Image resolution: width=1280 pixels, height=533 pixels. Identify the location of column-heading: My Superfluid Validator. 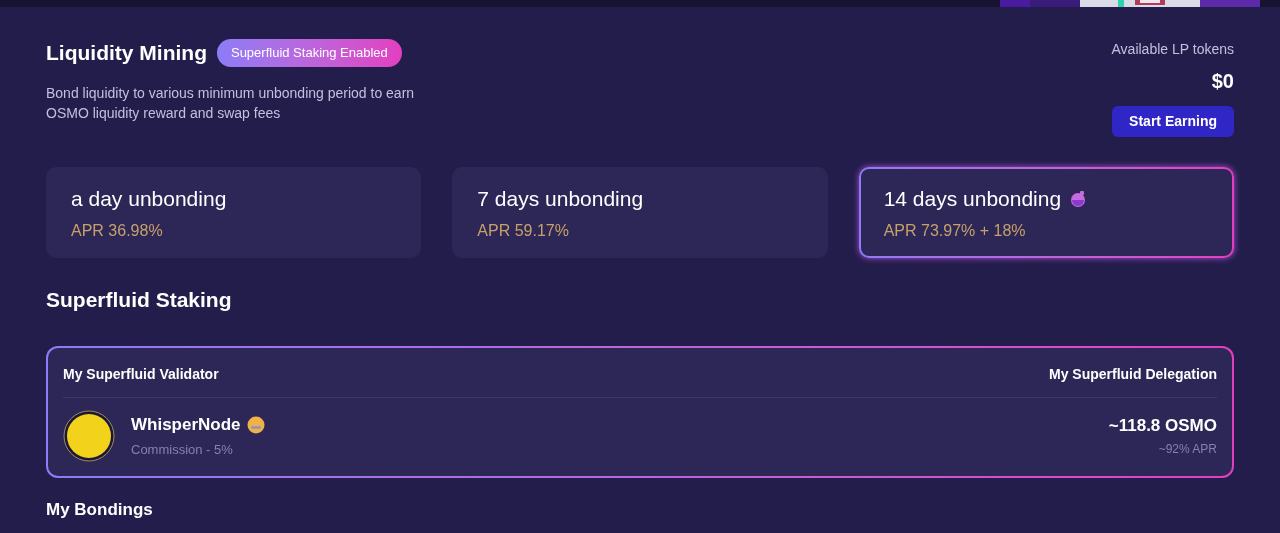
(141, 374).